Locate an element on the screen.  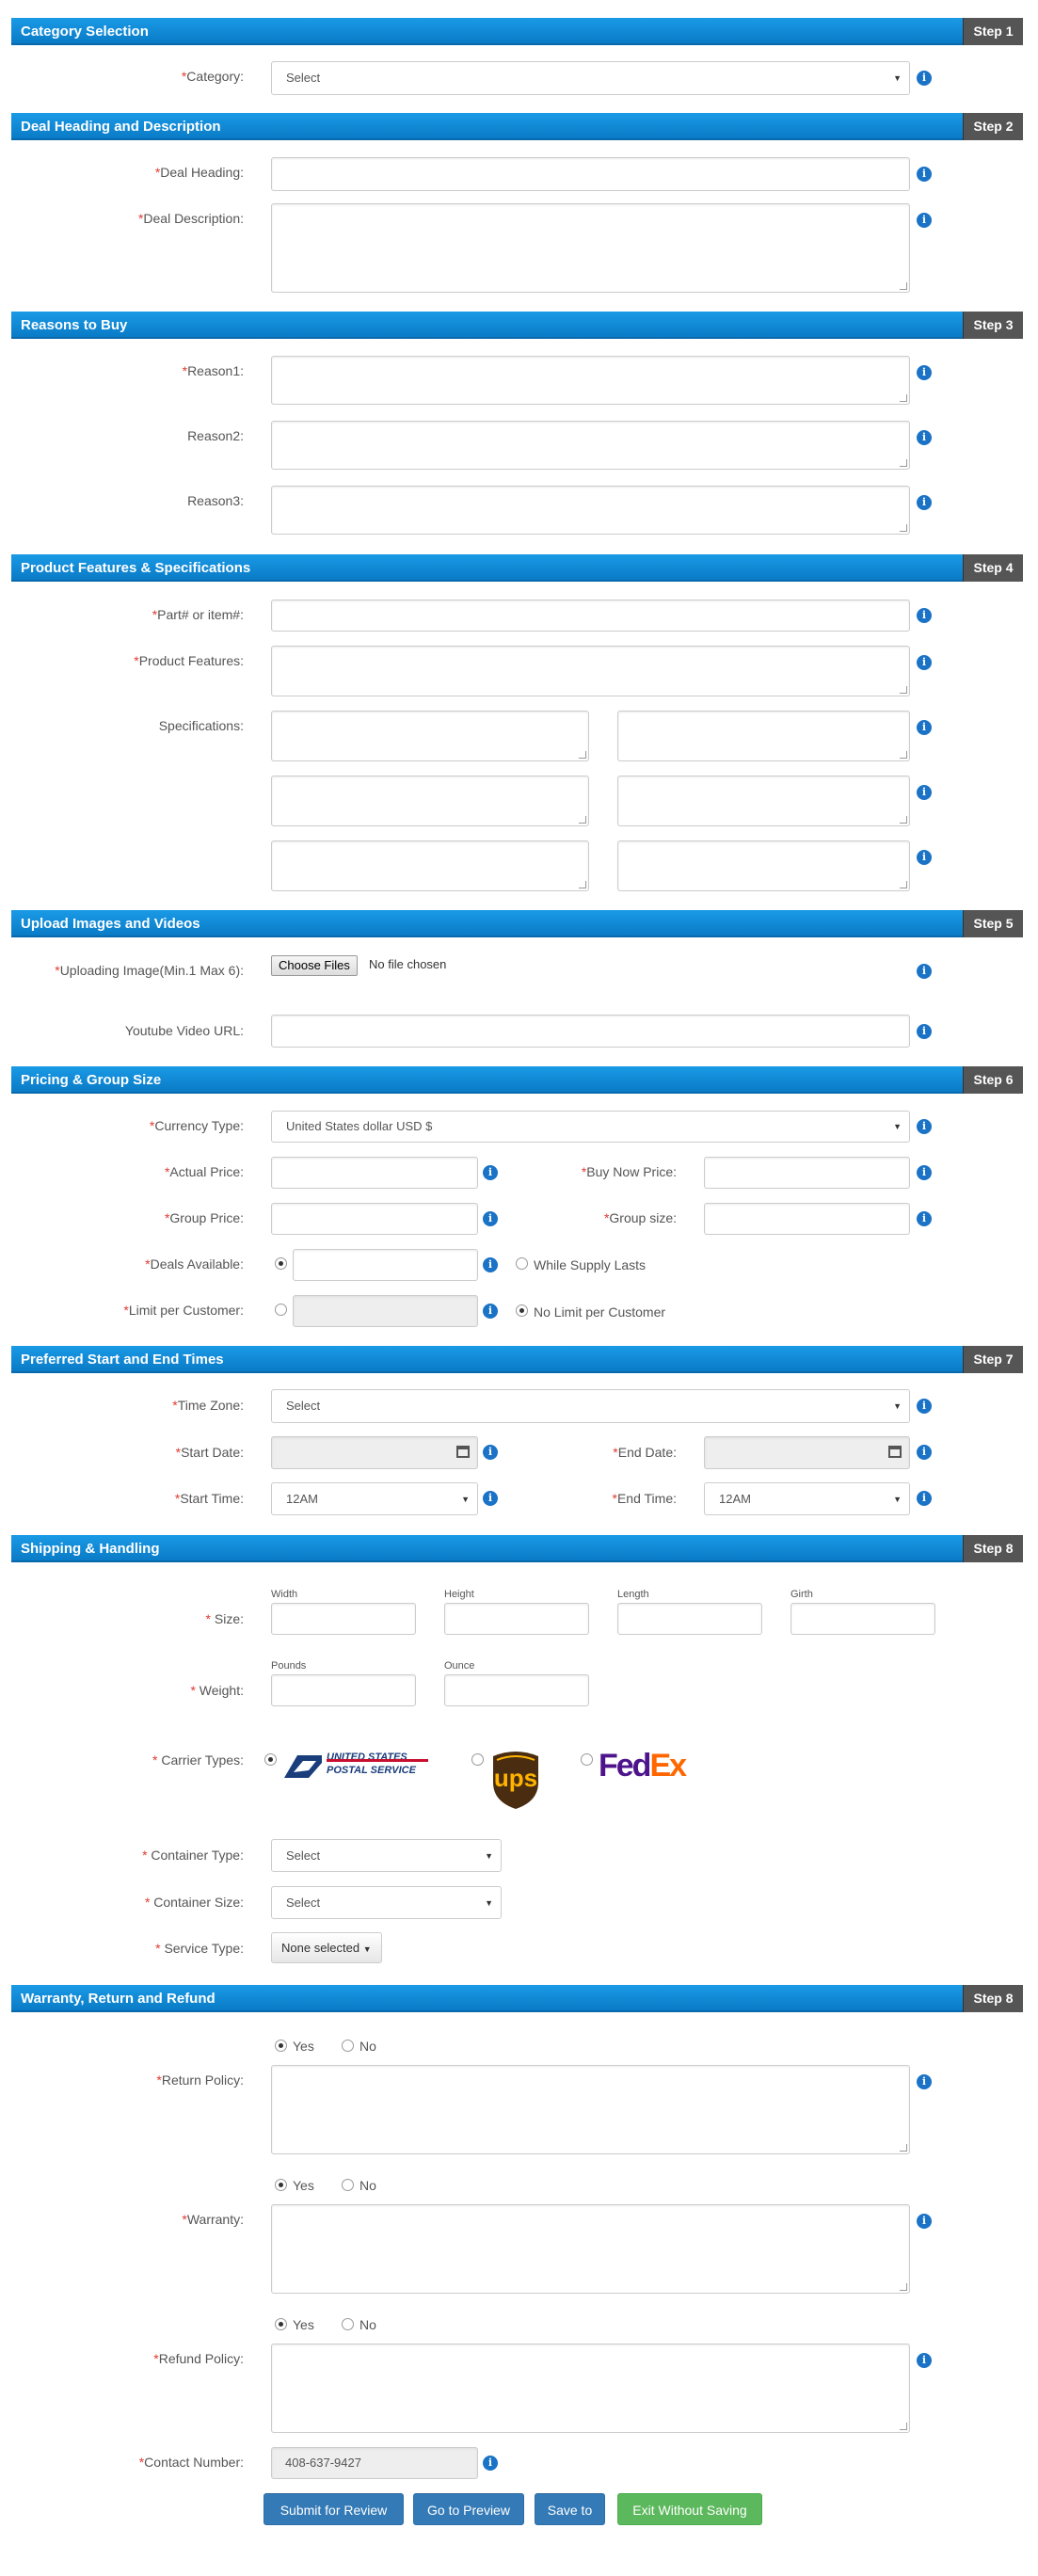
deal-description-textarea is located at coordinates (590, 248).